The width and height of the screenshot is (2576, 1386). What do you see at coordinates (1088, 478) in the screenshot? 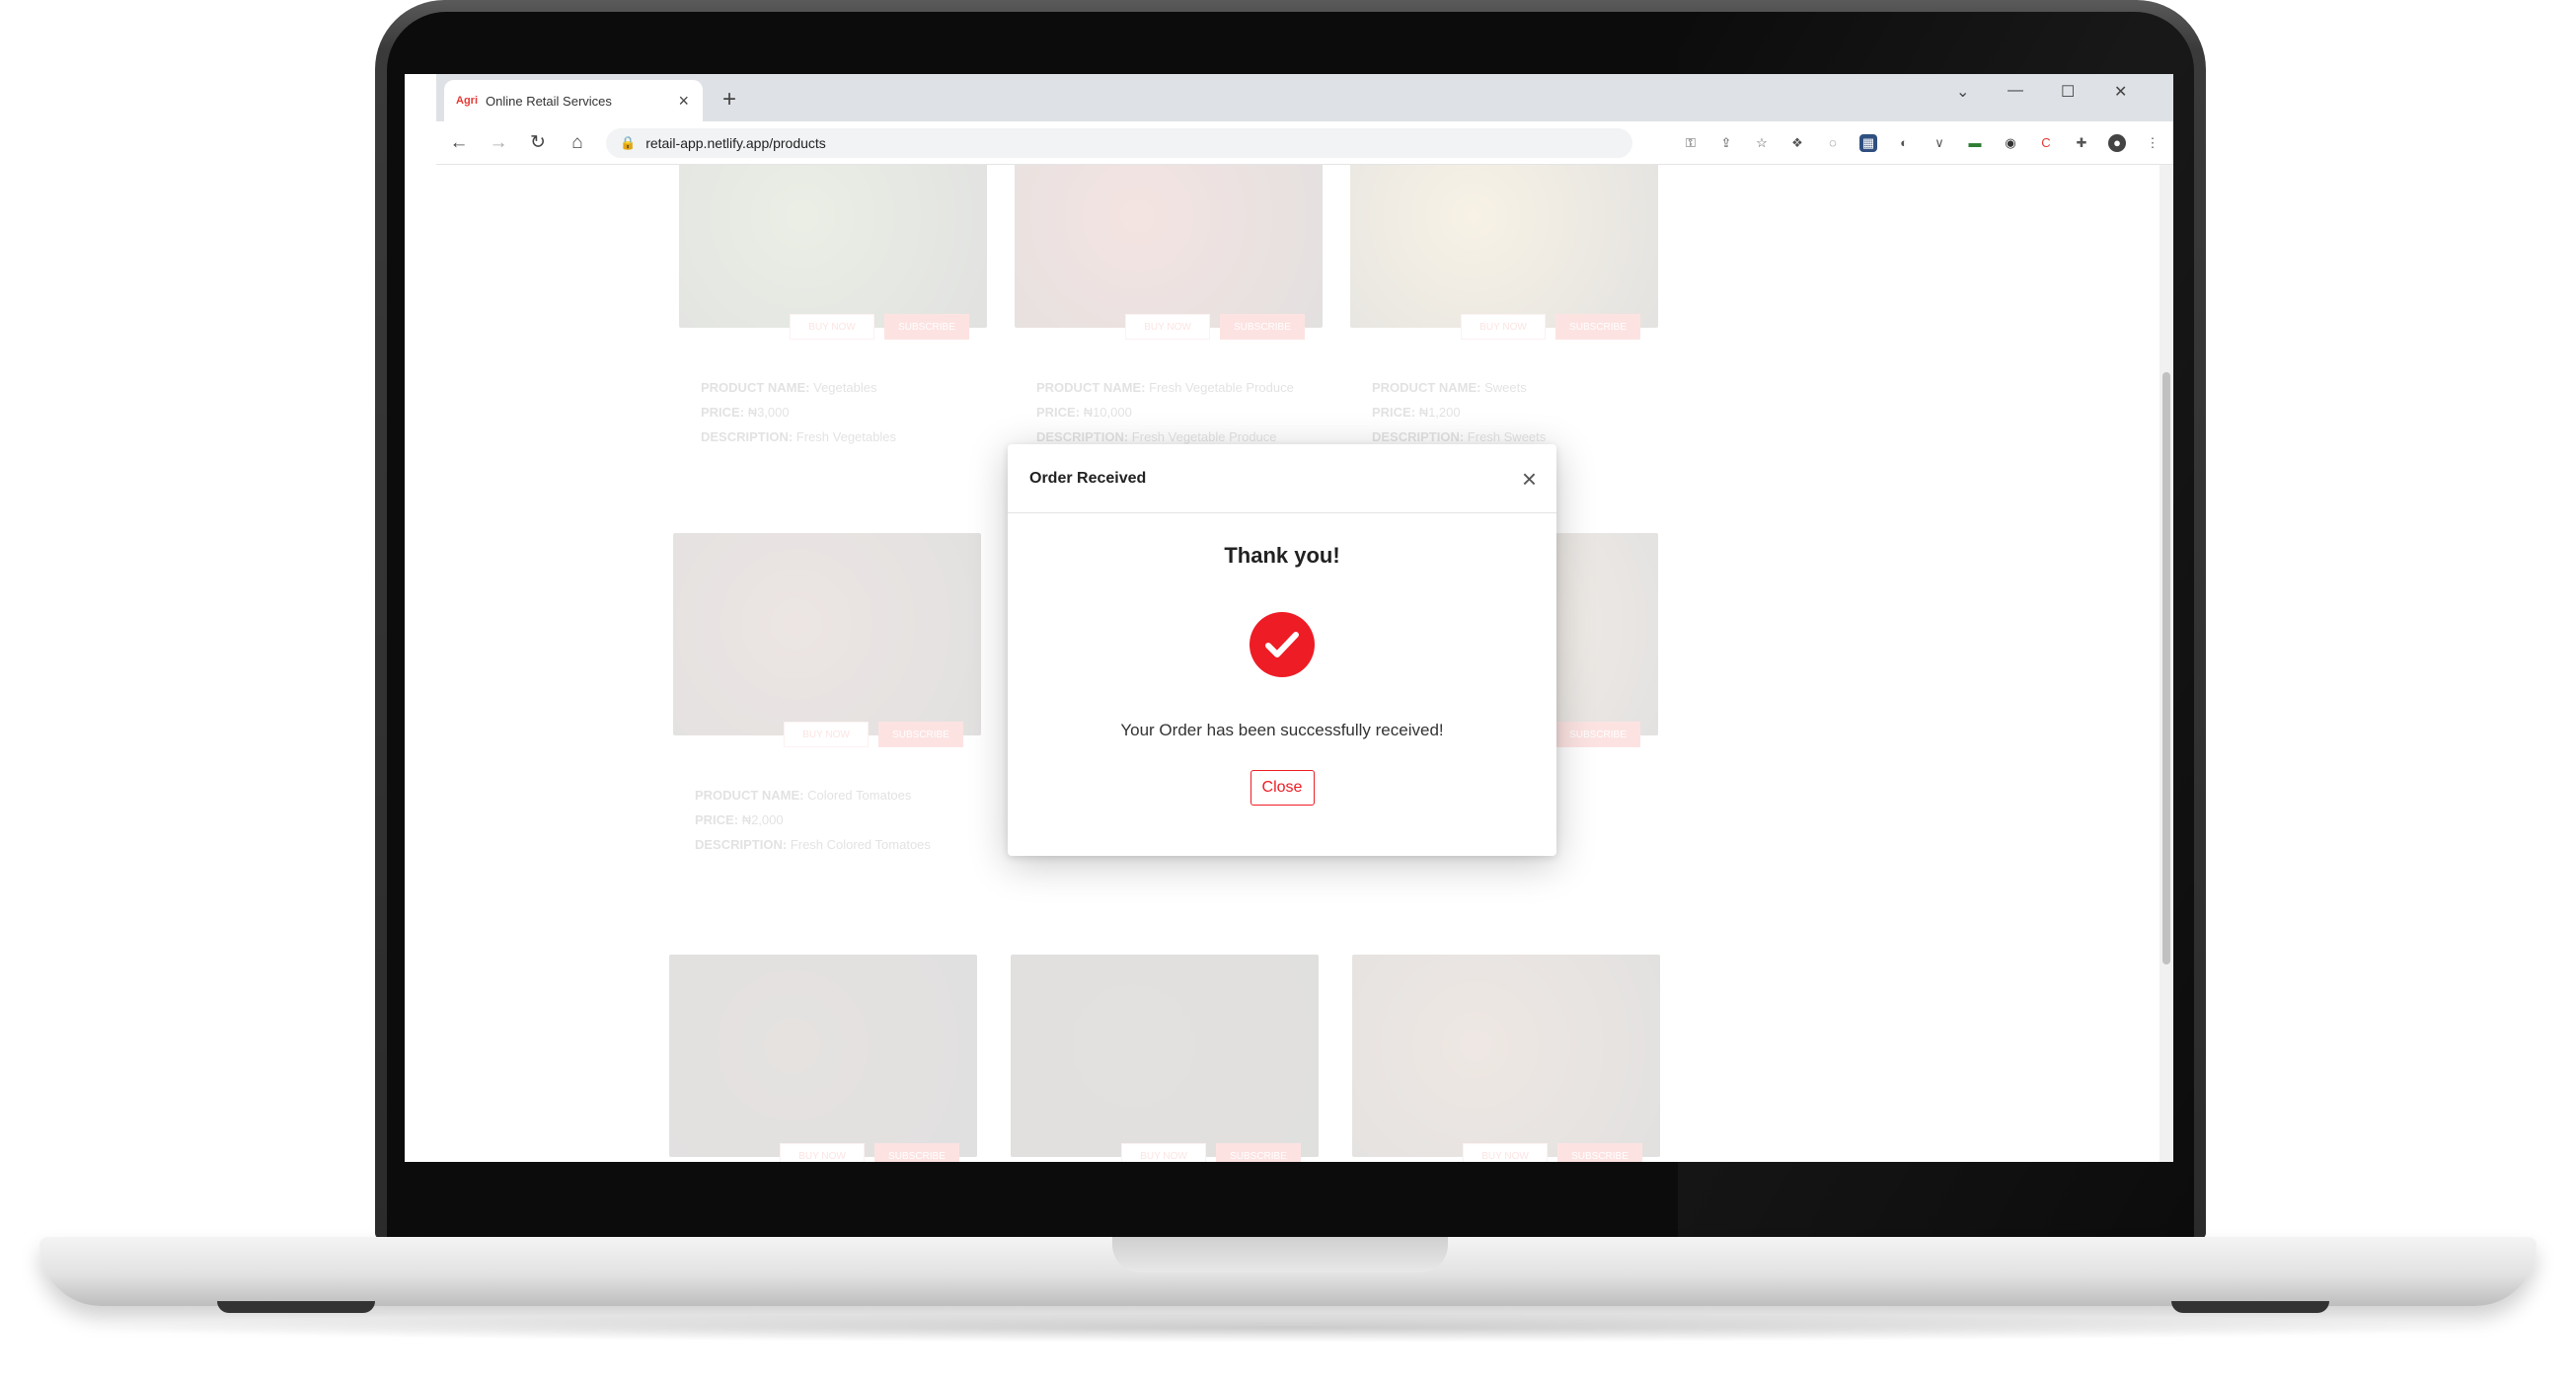
I see `modal-title: Order Received` at bounding box center [1088, 478].